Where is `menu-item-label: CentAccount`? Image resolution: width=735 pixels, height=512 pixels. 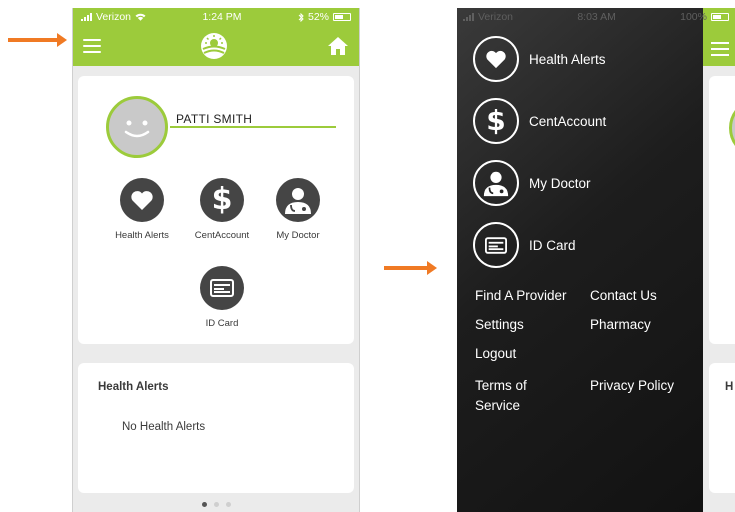
menu-item-label: CentAccount is located at coordinates (568, 121).